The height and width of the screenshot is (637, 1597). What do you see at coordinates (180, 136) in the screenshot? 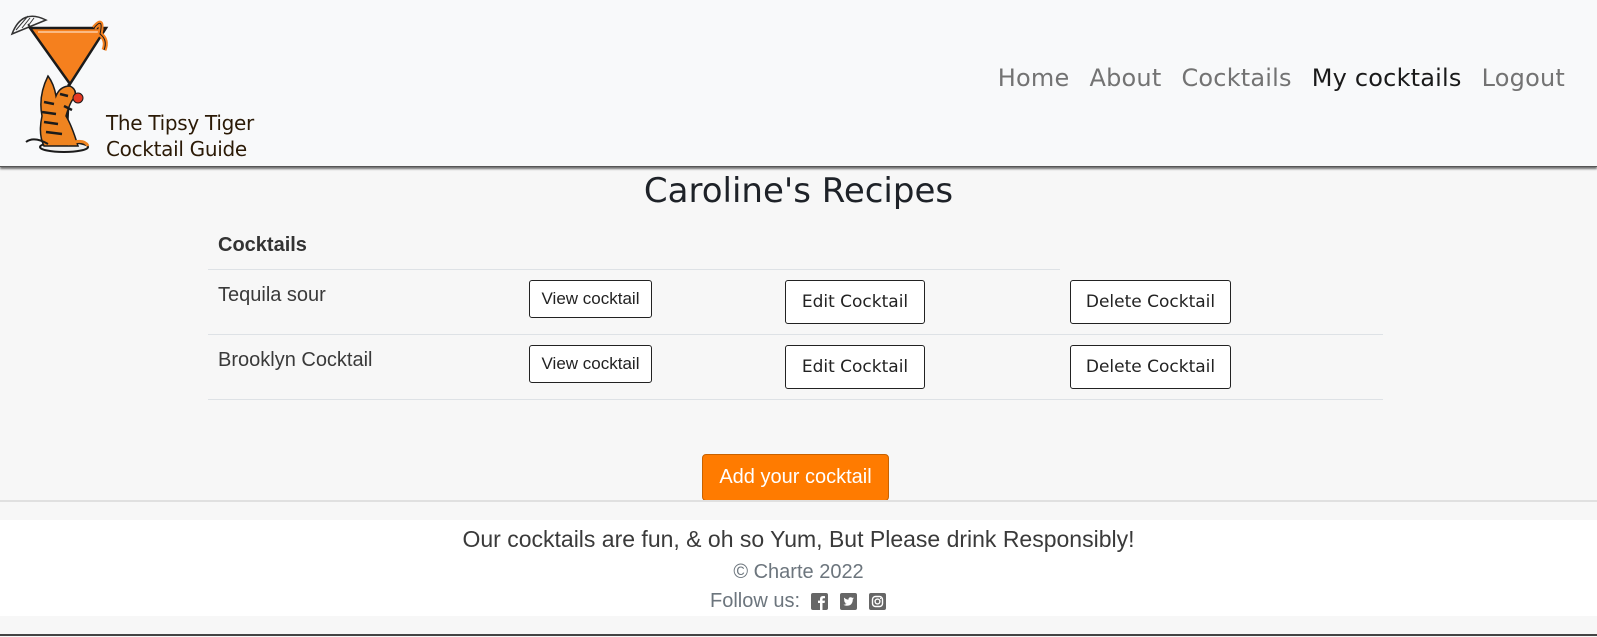
I see `brand-text: The Tipsy Tiger Cocktail Guide` at bounding box center [180, 136].